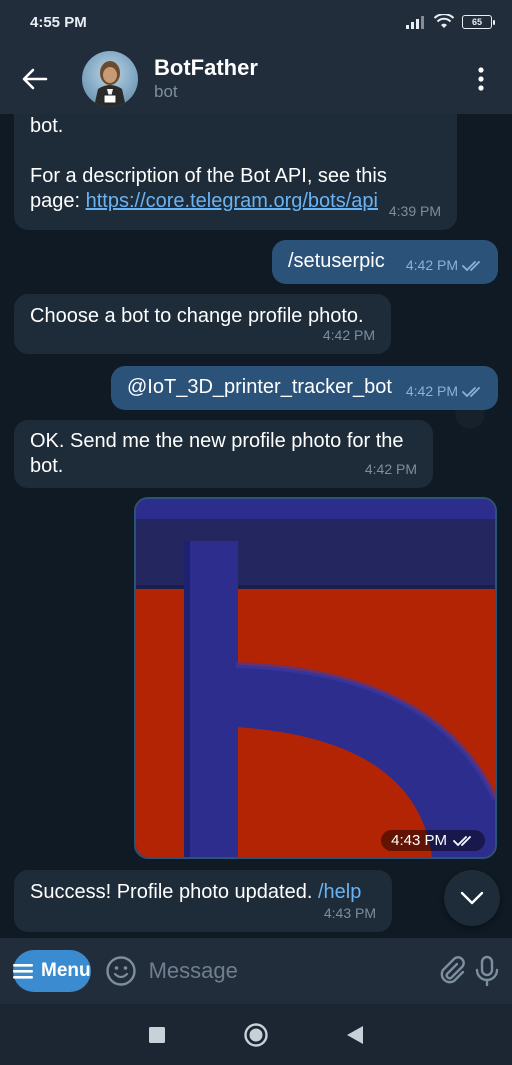 The width and height of the screenshot is (512, 1065). Describe the element at coordinates (444, 21) in the screenshot. I see `wifi-icon` at that location.